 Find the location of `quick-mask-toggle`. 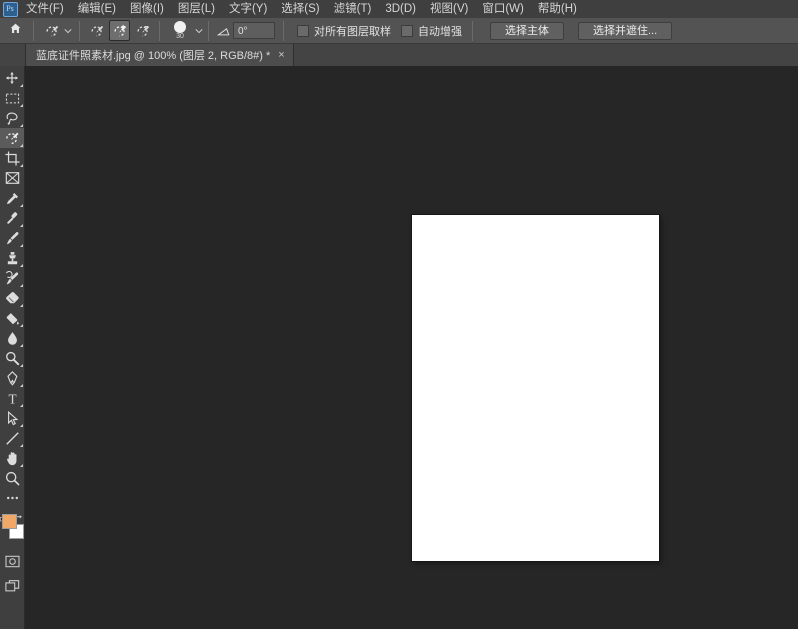

quick-mask-toggle is located at coordinates (12, 561).